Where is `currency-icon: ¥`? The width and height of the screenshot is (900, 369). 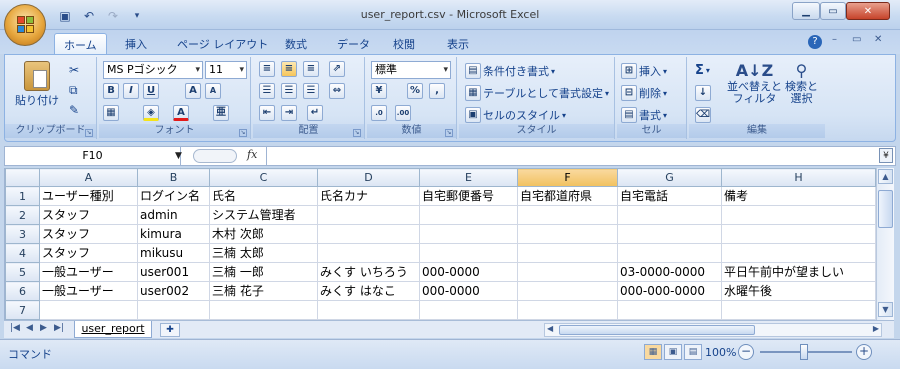 currency-icon: ¥ is located at coordinates (379, 91).